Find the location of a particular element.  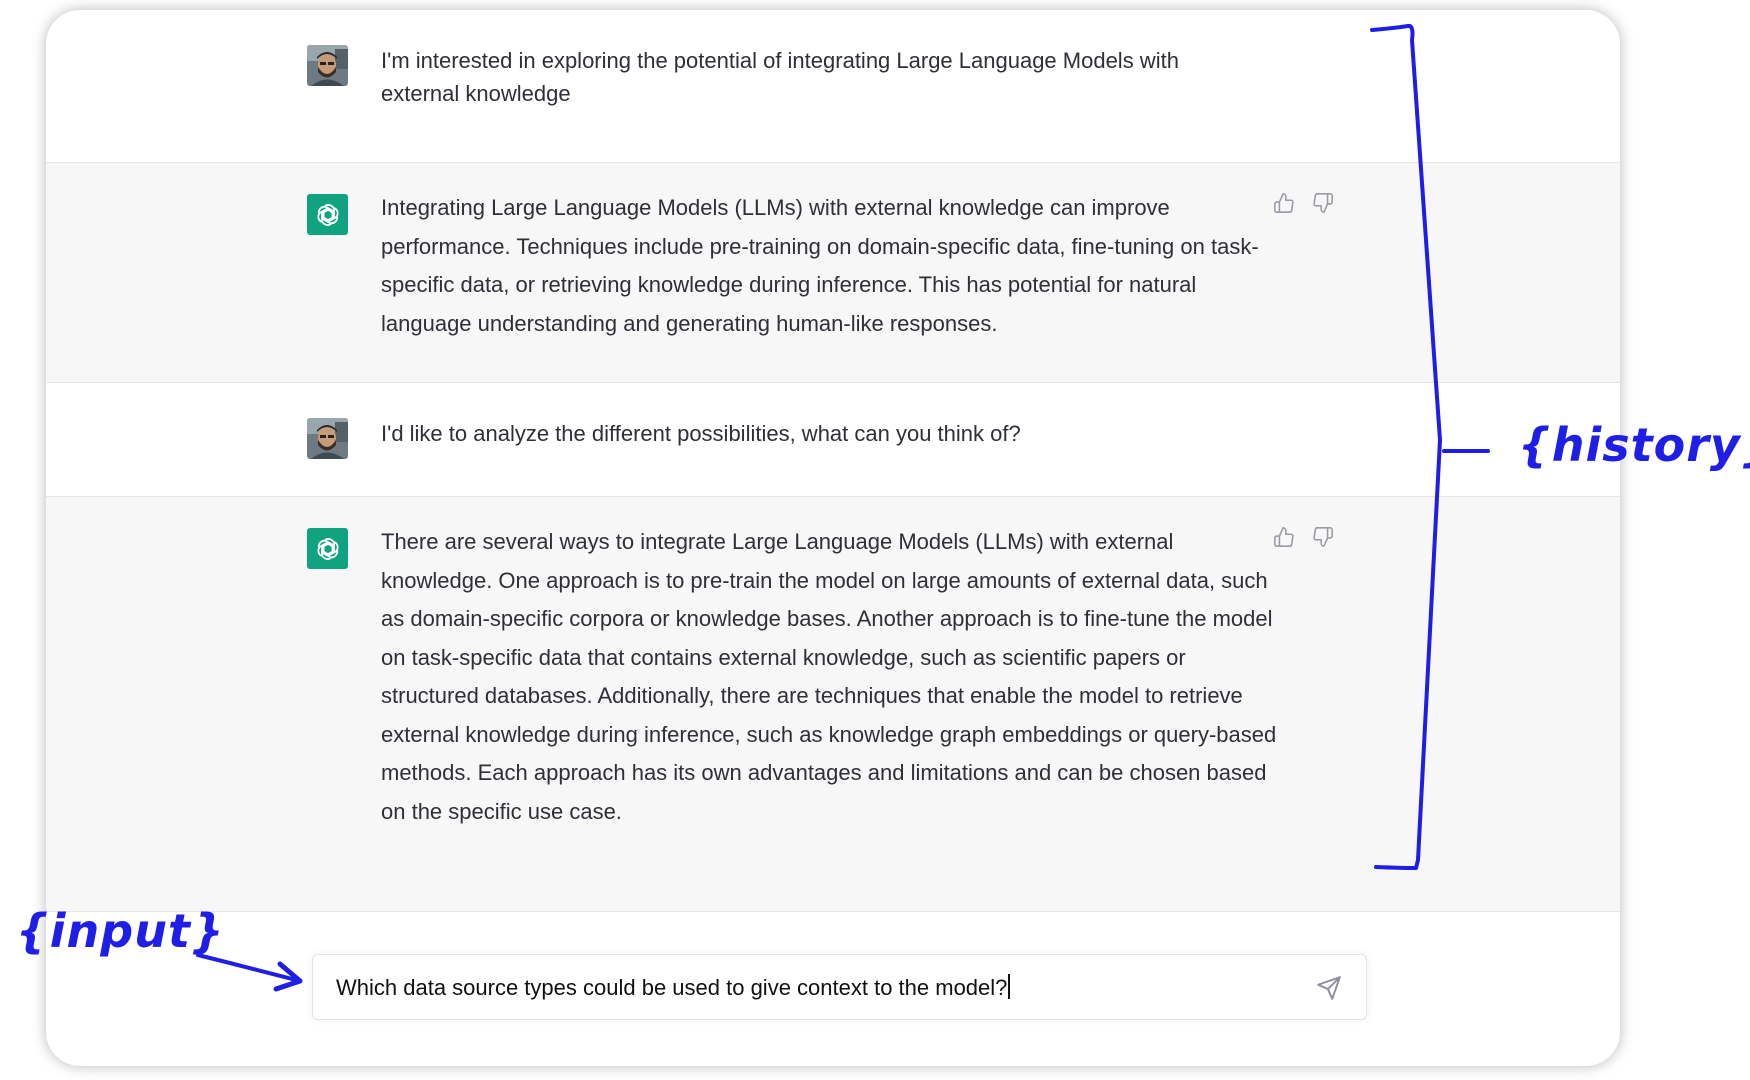

input-annotation-label: {input} is located at coordinates (120, 931).